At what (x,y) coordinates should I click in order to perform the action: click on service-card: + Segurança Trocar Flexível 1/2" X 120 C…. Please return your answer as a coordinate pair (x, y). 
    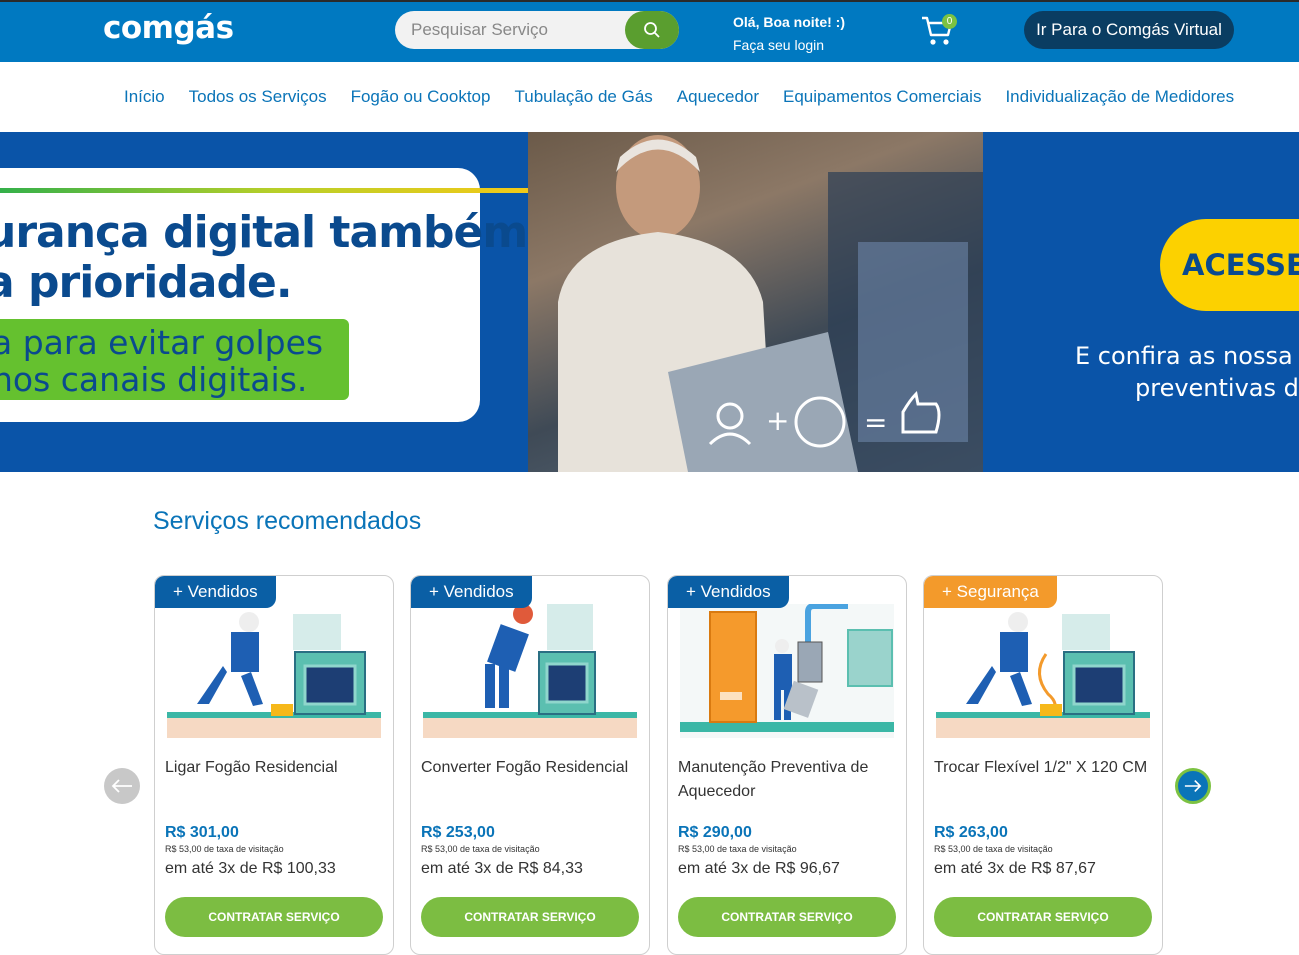
    Looking at the image, I should click on (1043, 765).